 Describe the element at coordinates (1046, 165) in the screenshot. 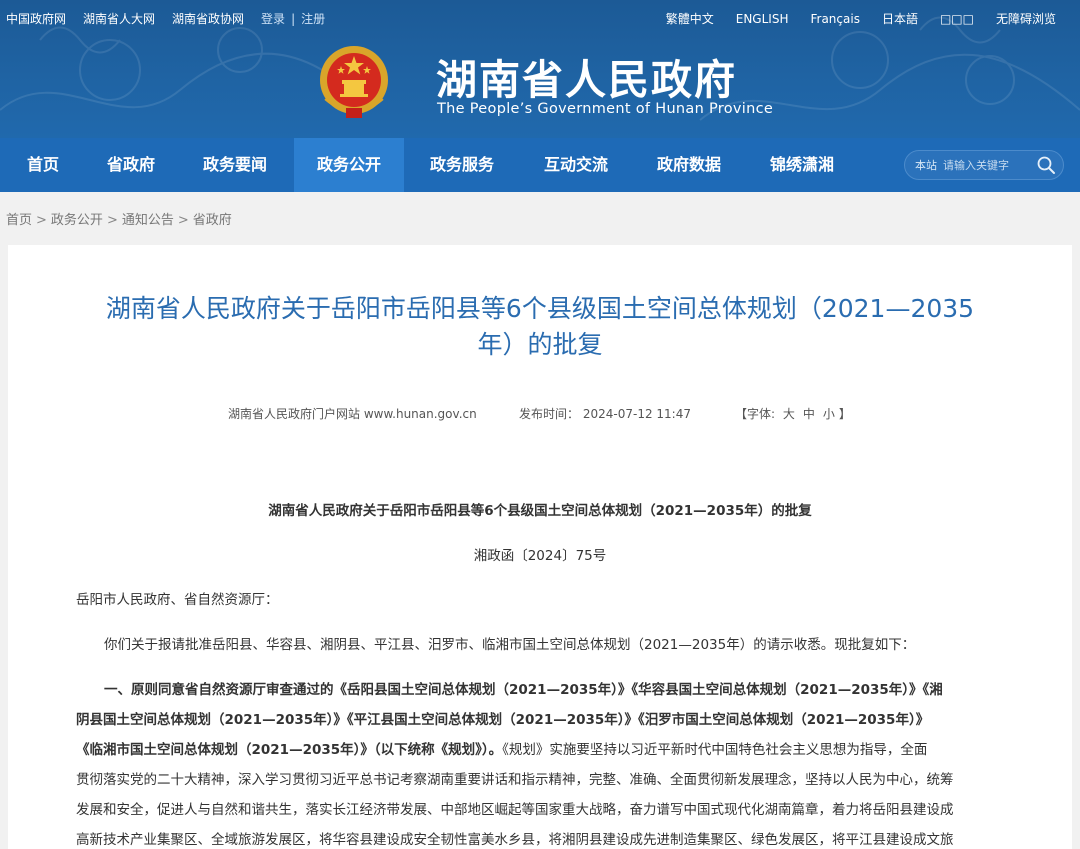

I see `search-icon` at that location.